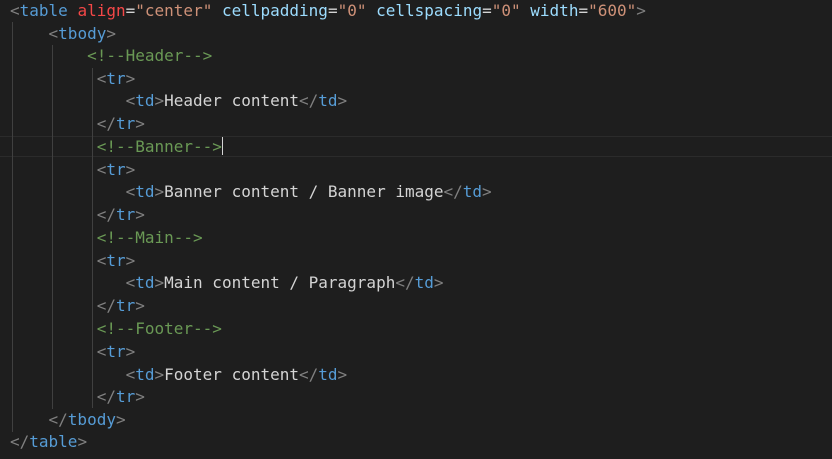 The image size is (832, 459). I want to click on code-line-5: <td>Header content</td>, so click(236, 100).